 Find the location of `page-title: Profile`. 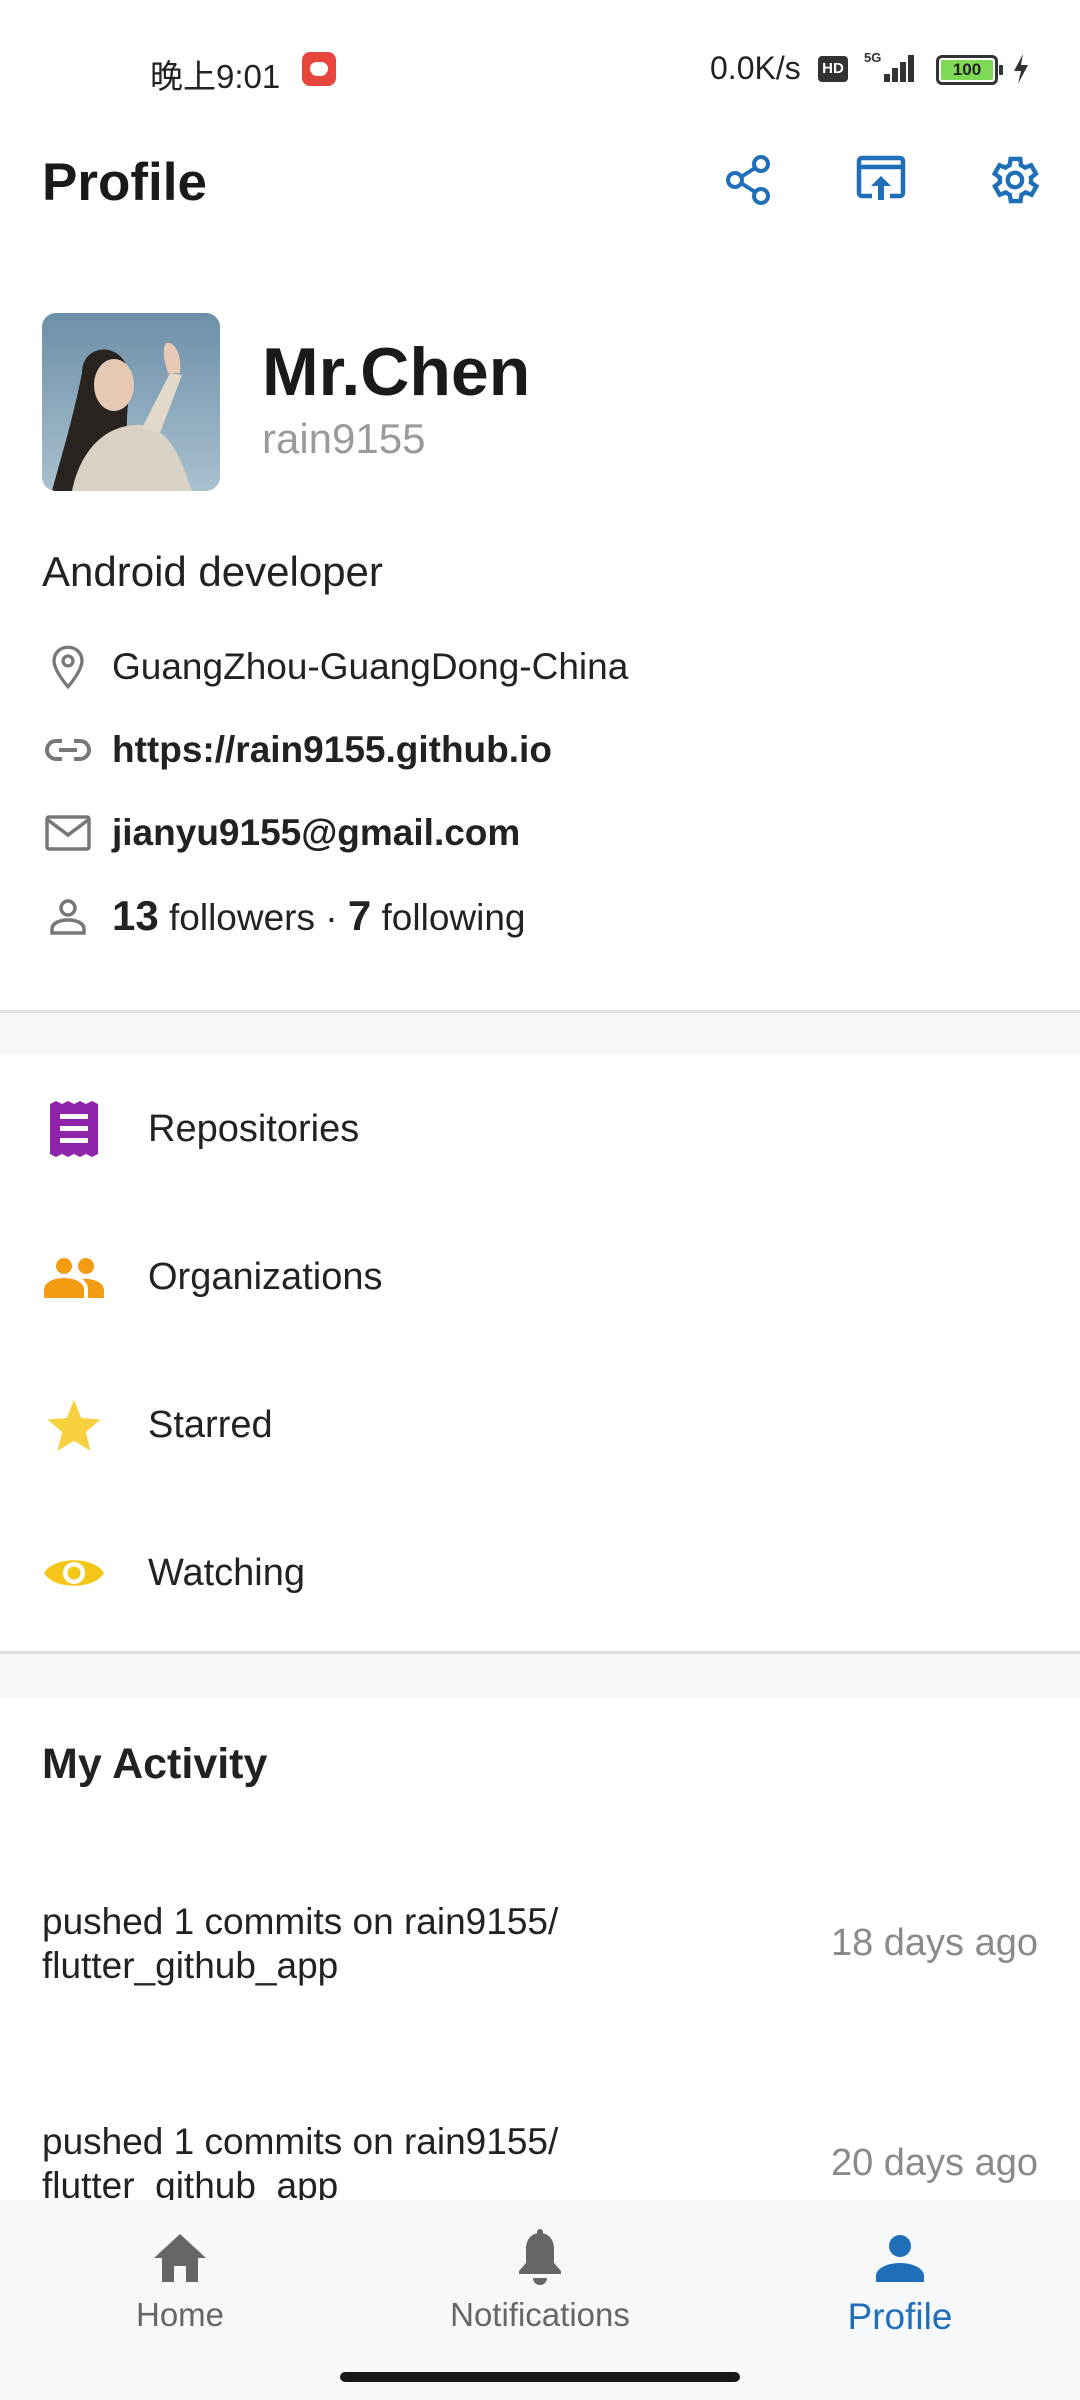

page-title: Profile is located at coordinates (124, 182).